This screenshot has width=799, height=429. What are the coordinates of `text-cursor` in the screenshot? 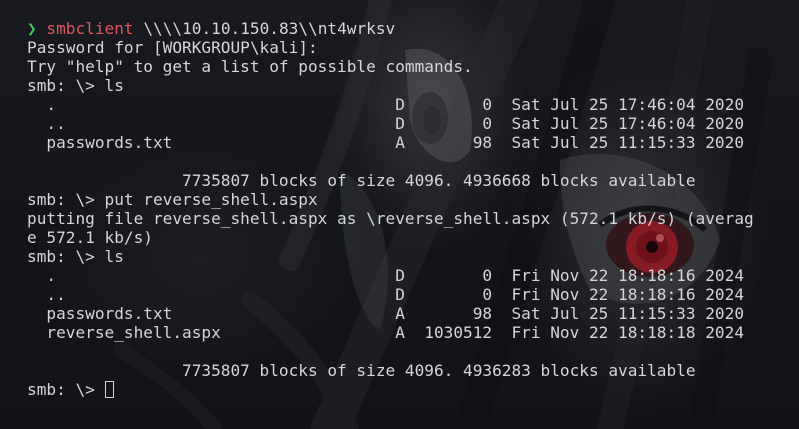 It's located at (109, 389).